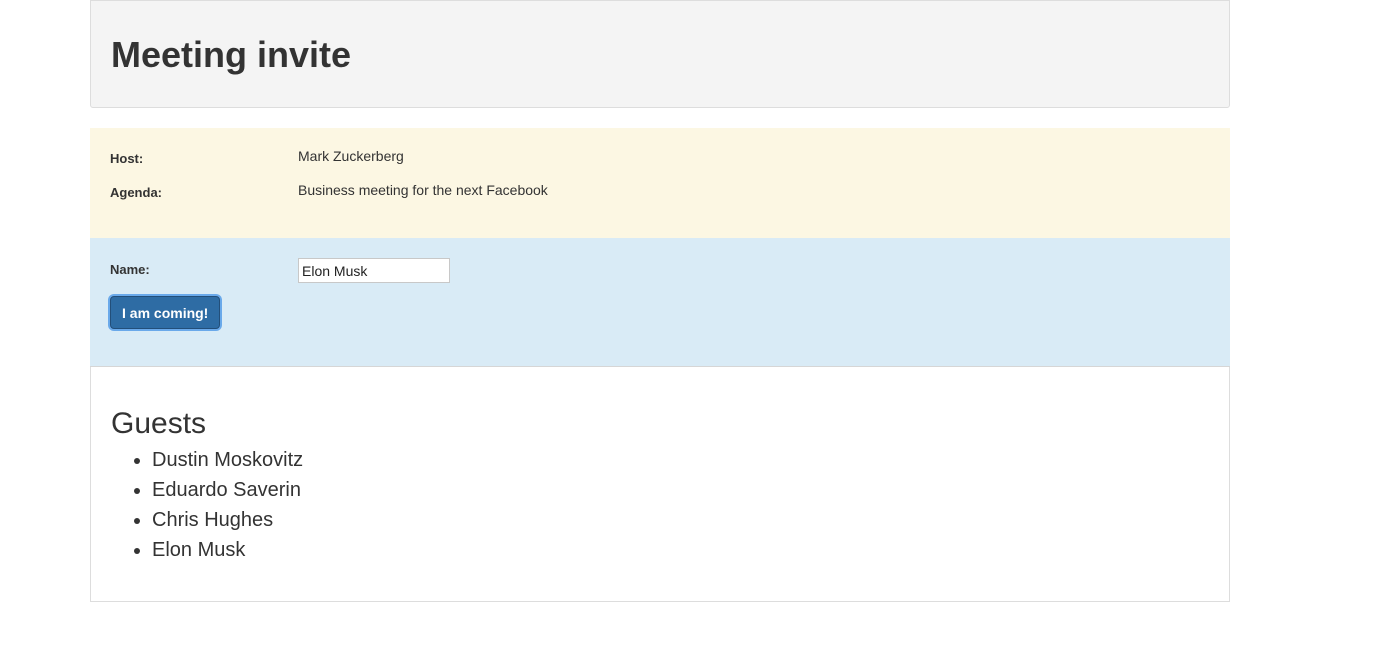 This screenshot has height=653, width=1378. Describe the element at coordinates (374, 270) in the screenshot. I see `name-input` at that location.